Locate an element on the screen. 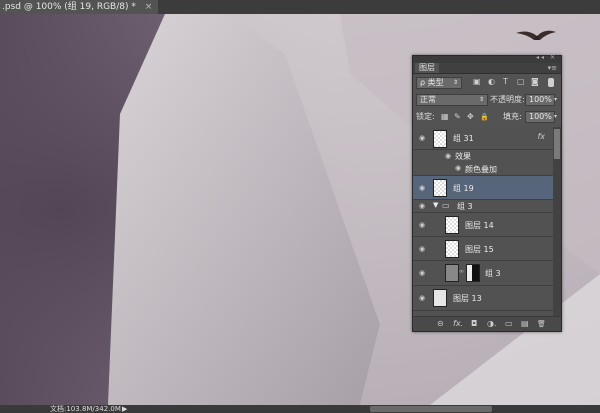 Image resolution: width=600 pixels, height=413 pixels. link-layers-icon: ⊝ is located at coordinates (440, 324).